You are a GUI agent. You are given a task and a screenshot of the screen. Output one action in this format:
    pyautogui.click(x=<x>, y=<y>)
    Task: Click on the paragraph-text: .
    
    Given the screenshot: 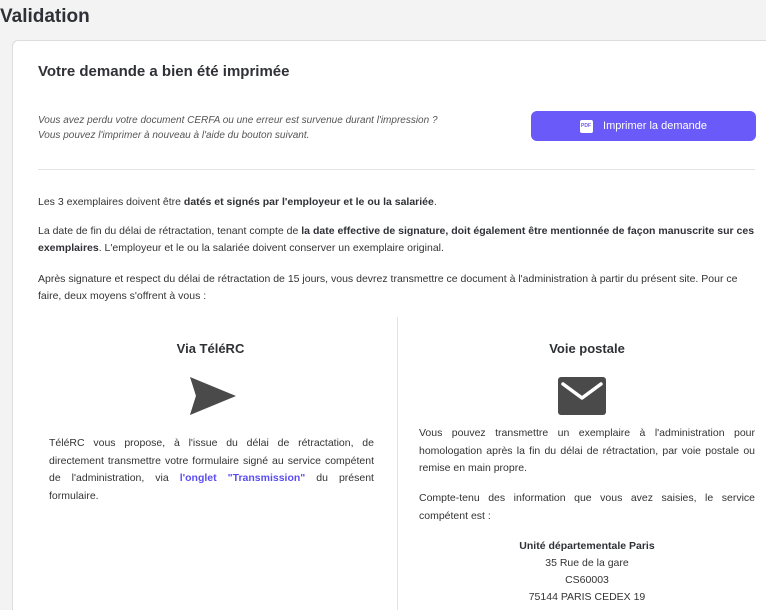 What is the action you would take?
    pyautogui.click(x=435, y=202)
    